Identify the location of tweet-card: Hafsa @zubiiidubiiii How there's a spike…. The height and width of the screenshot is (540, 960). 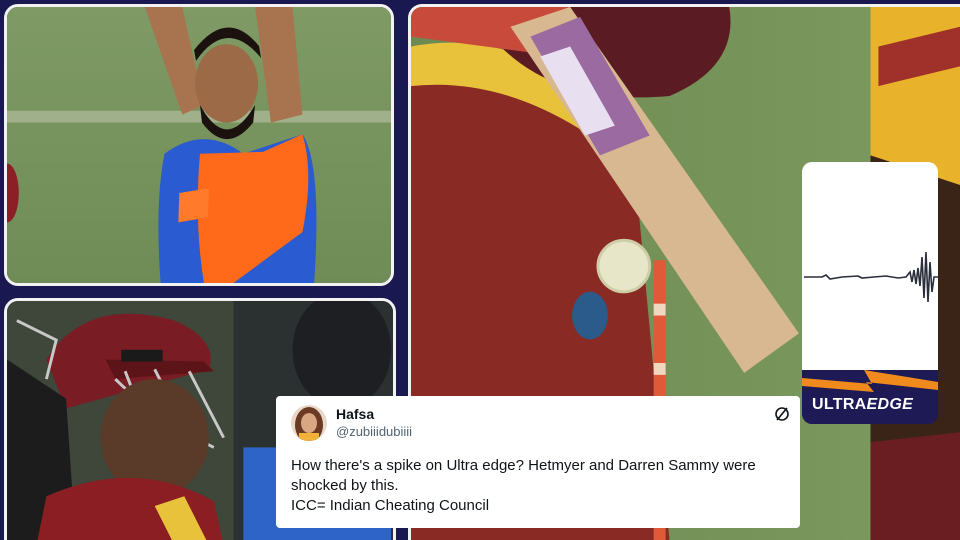
(538, 462).